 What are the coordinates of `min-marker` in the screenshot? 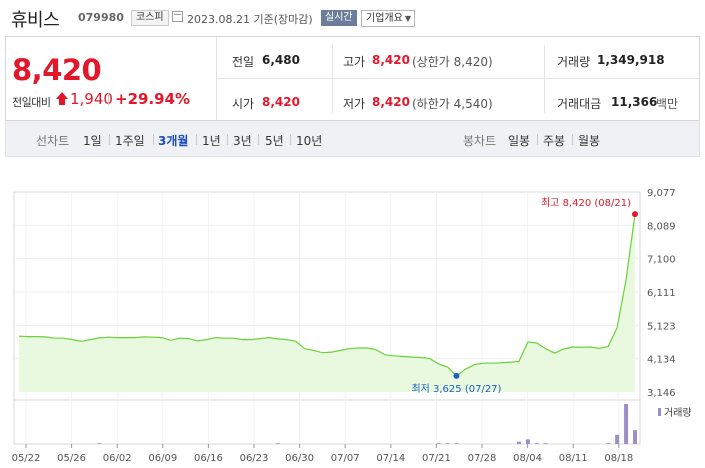 It's located at (456, 375).